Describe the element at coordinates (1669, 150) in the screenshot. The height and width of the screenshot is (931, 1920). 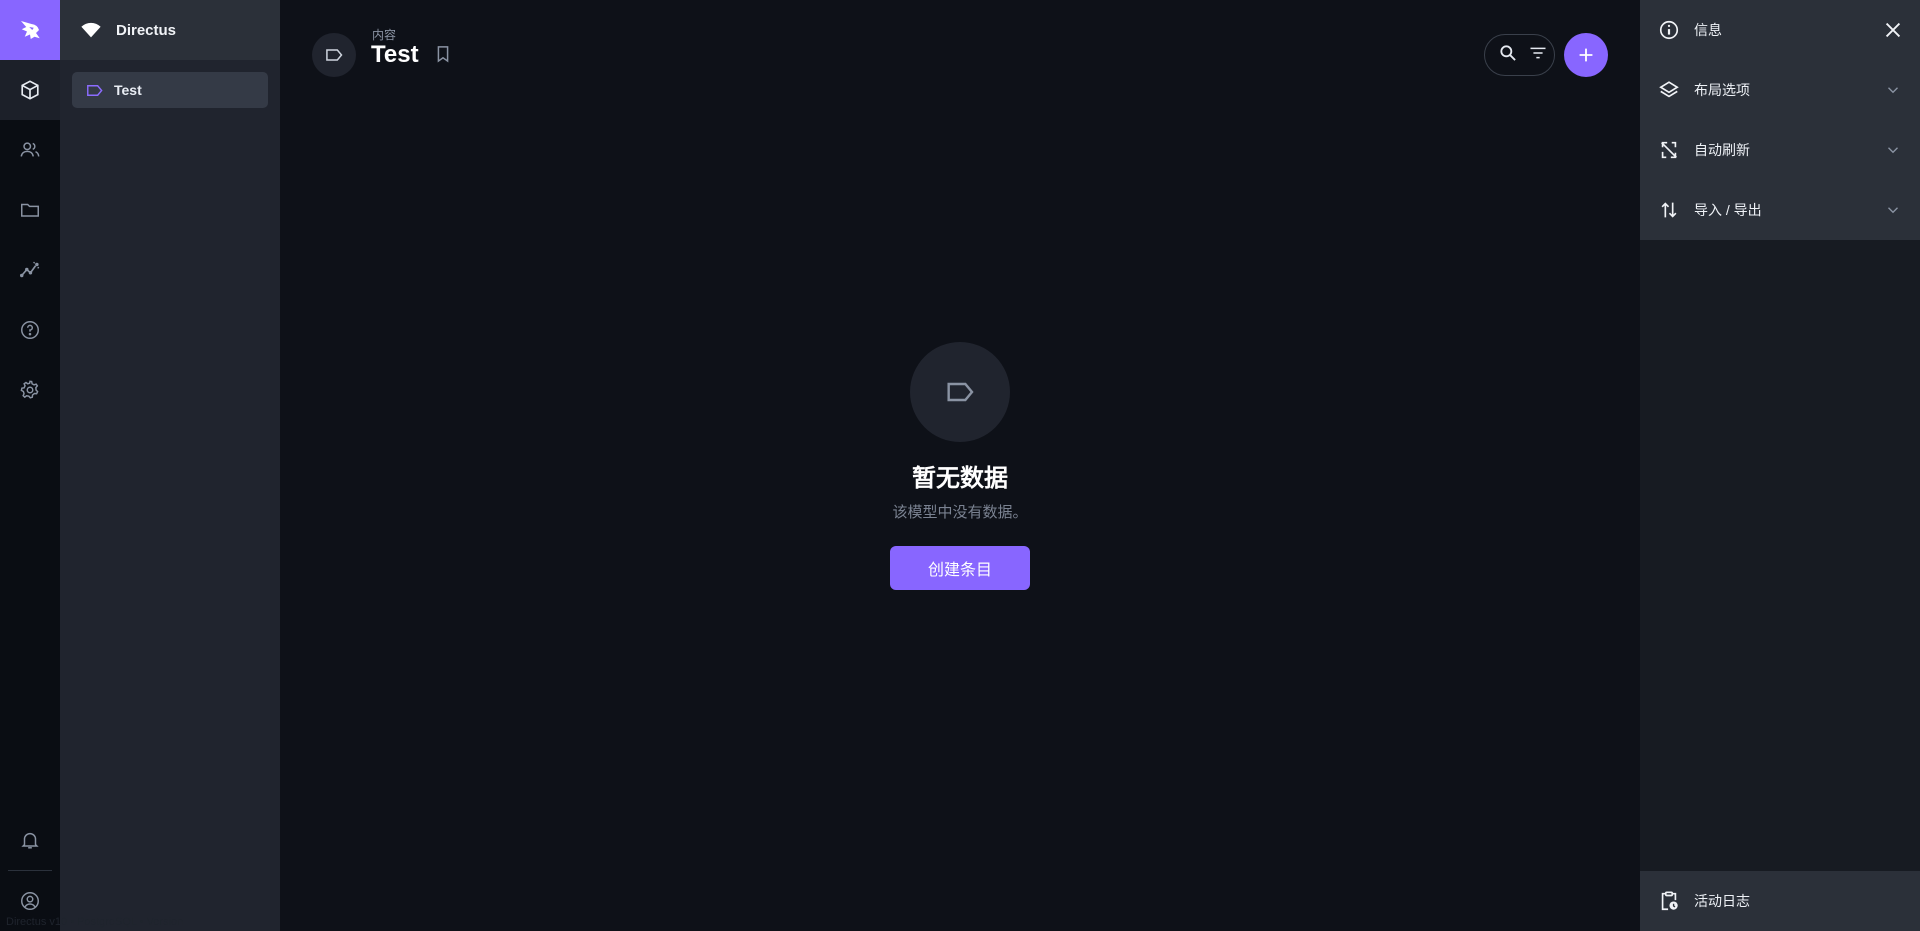
I see `sync-disabled-icon` at that location.